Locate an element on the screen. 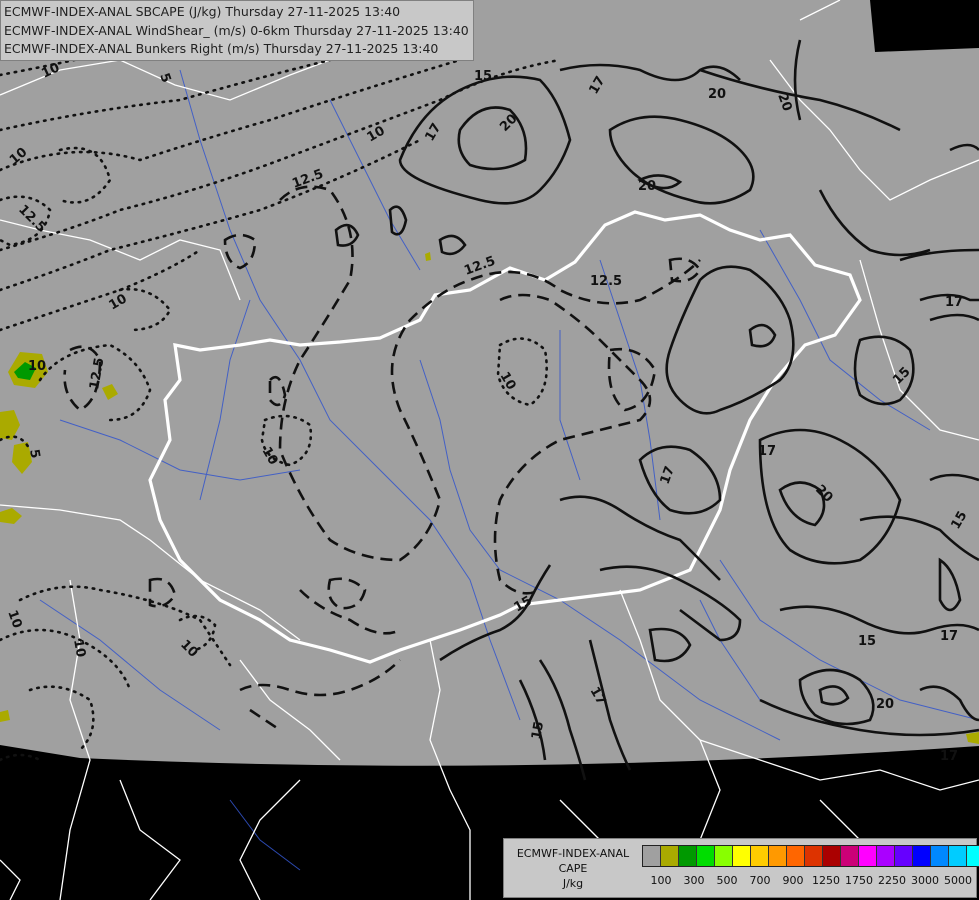  legend-title-param: CAPE is located at coordinates (573, 868).